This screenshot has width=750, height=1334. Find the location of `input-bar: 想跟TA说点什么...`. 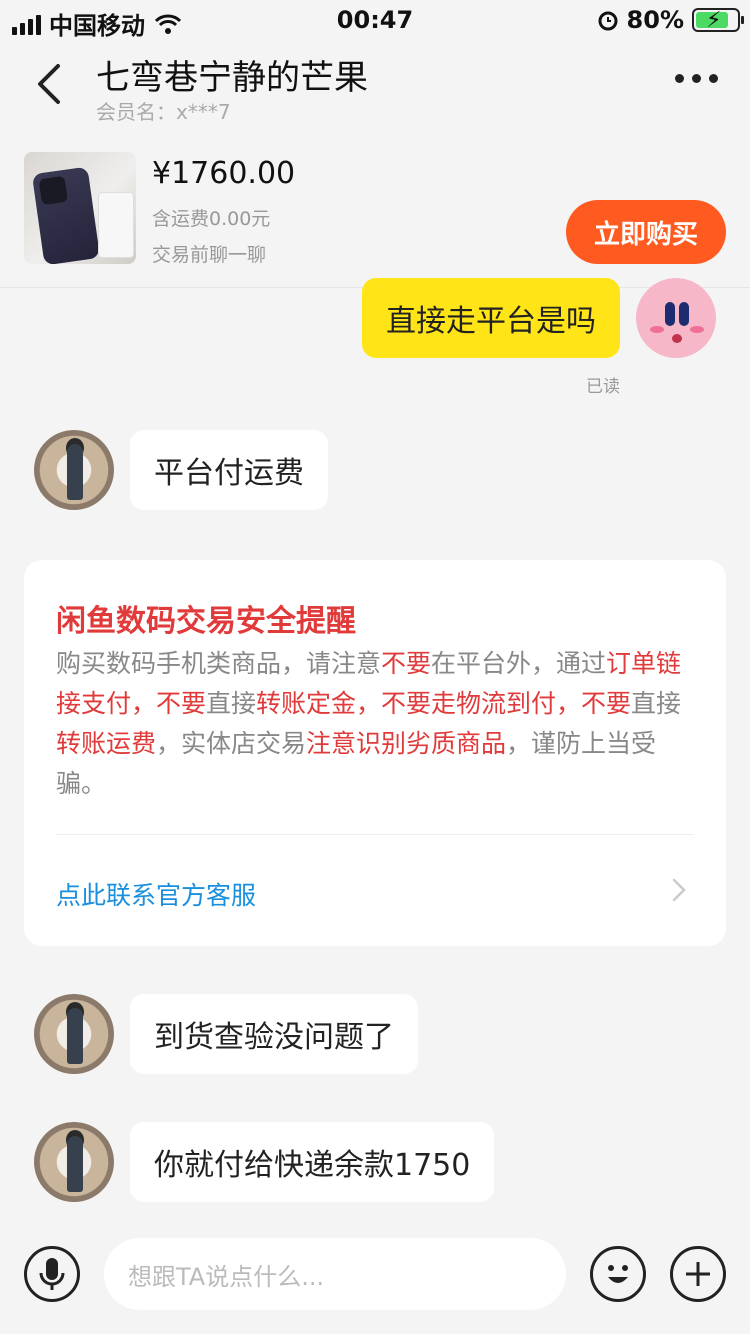

input-bar: 想跟TA说点什么... is located at coordinates (375, 1282).